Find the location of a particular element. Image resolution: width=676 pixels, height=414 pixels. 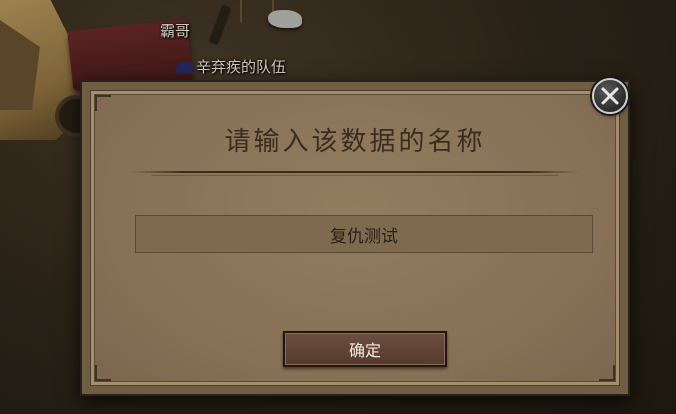

confirm-button-label: 确定 is located at coordinates (364, 350).